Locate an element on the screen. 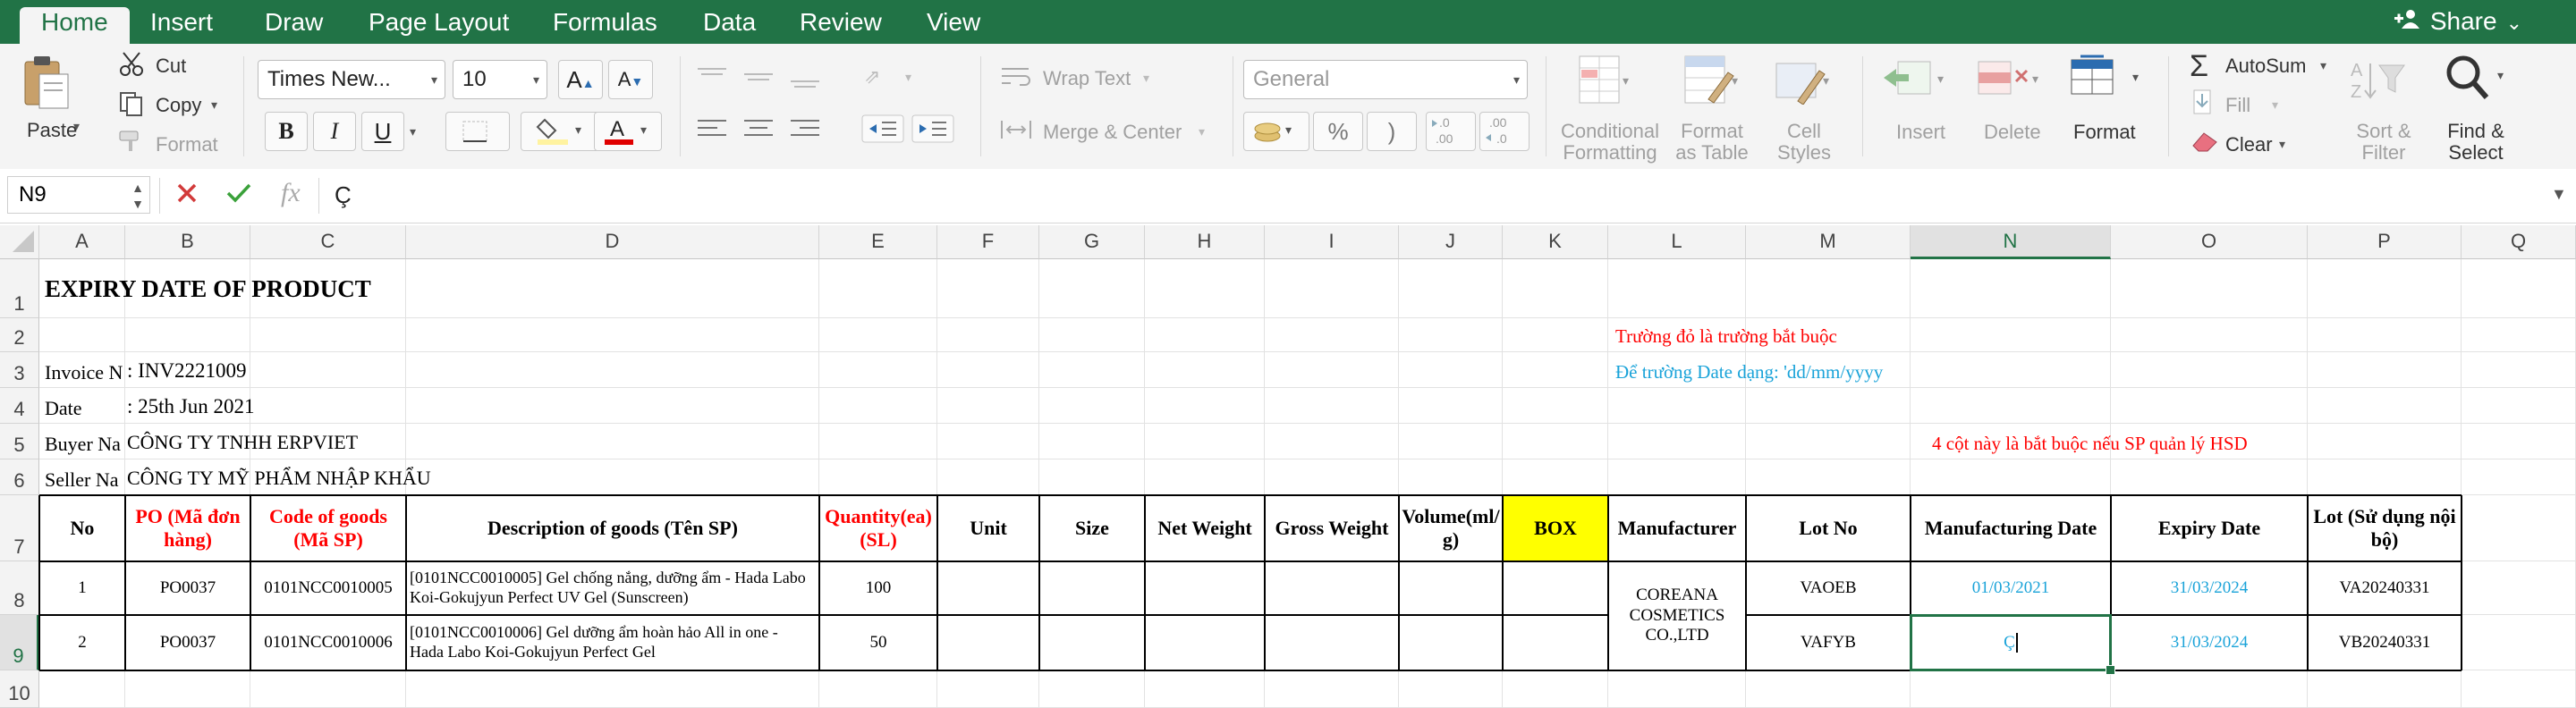  item-2-po: PO0037 is located at coordinates (187, 642).